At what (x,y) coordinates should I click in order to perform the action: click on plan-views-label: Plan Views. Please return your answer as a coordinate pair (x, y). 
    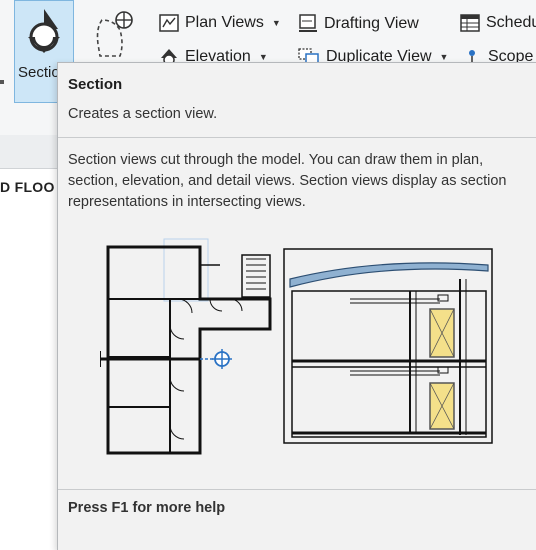
    Looking at the image, I should click on (224, 22).